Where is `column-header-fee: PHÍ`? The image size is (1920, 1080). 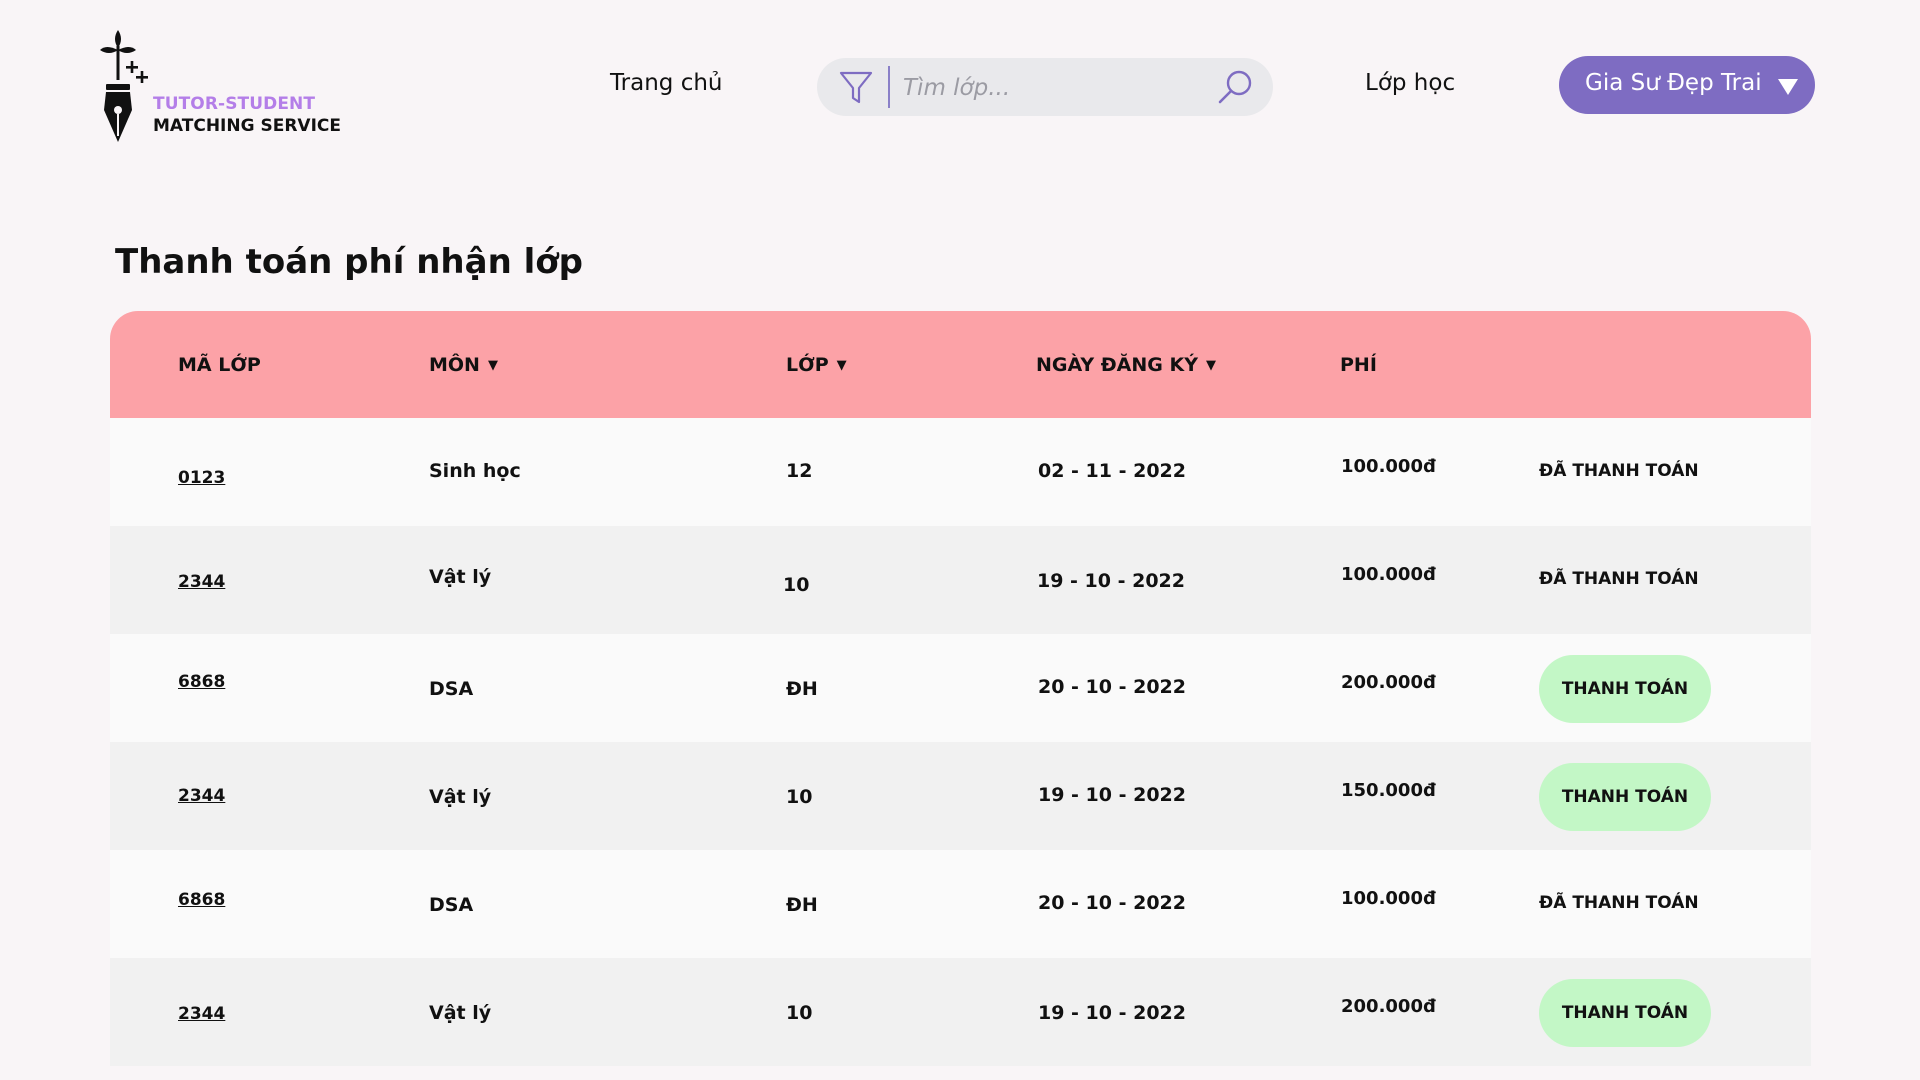 column-header-fee: PHÍ is located at coordinates (1358, 365).